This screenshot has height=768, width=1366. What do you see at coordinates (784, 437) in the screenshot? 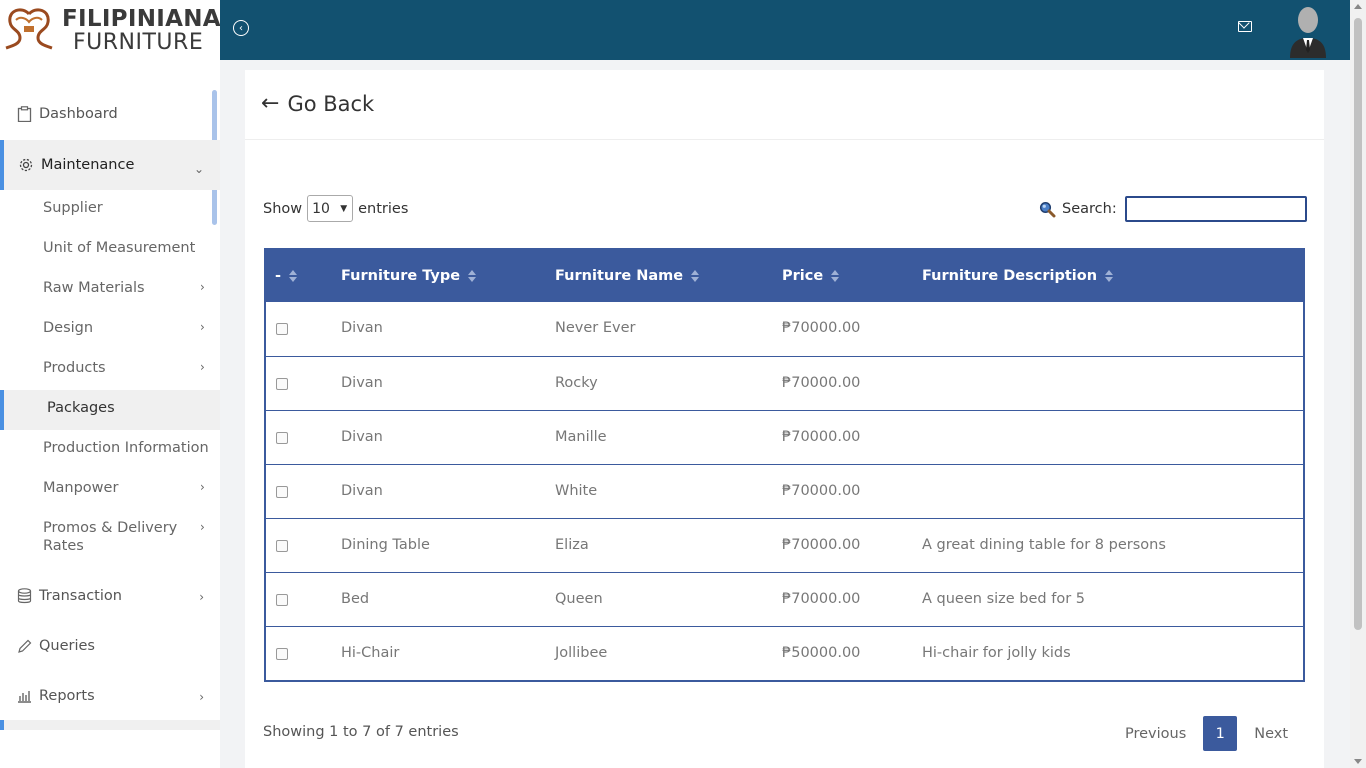
I see `table-row: Divan Manille ₱70000.00` at bounding box center [784, 437].